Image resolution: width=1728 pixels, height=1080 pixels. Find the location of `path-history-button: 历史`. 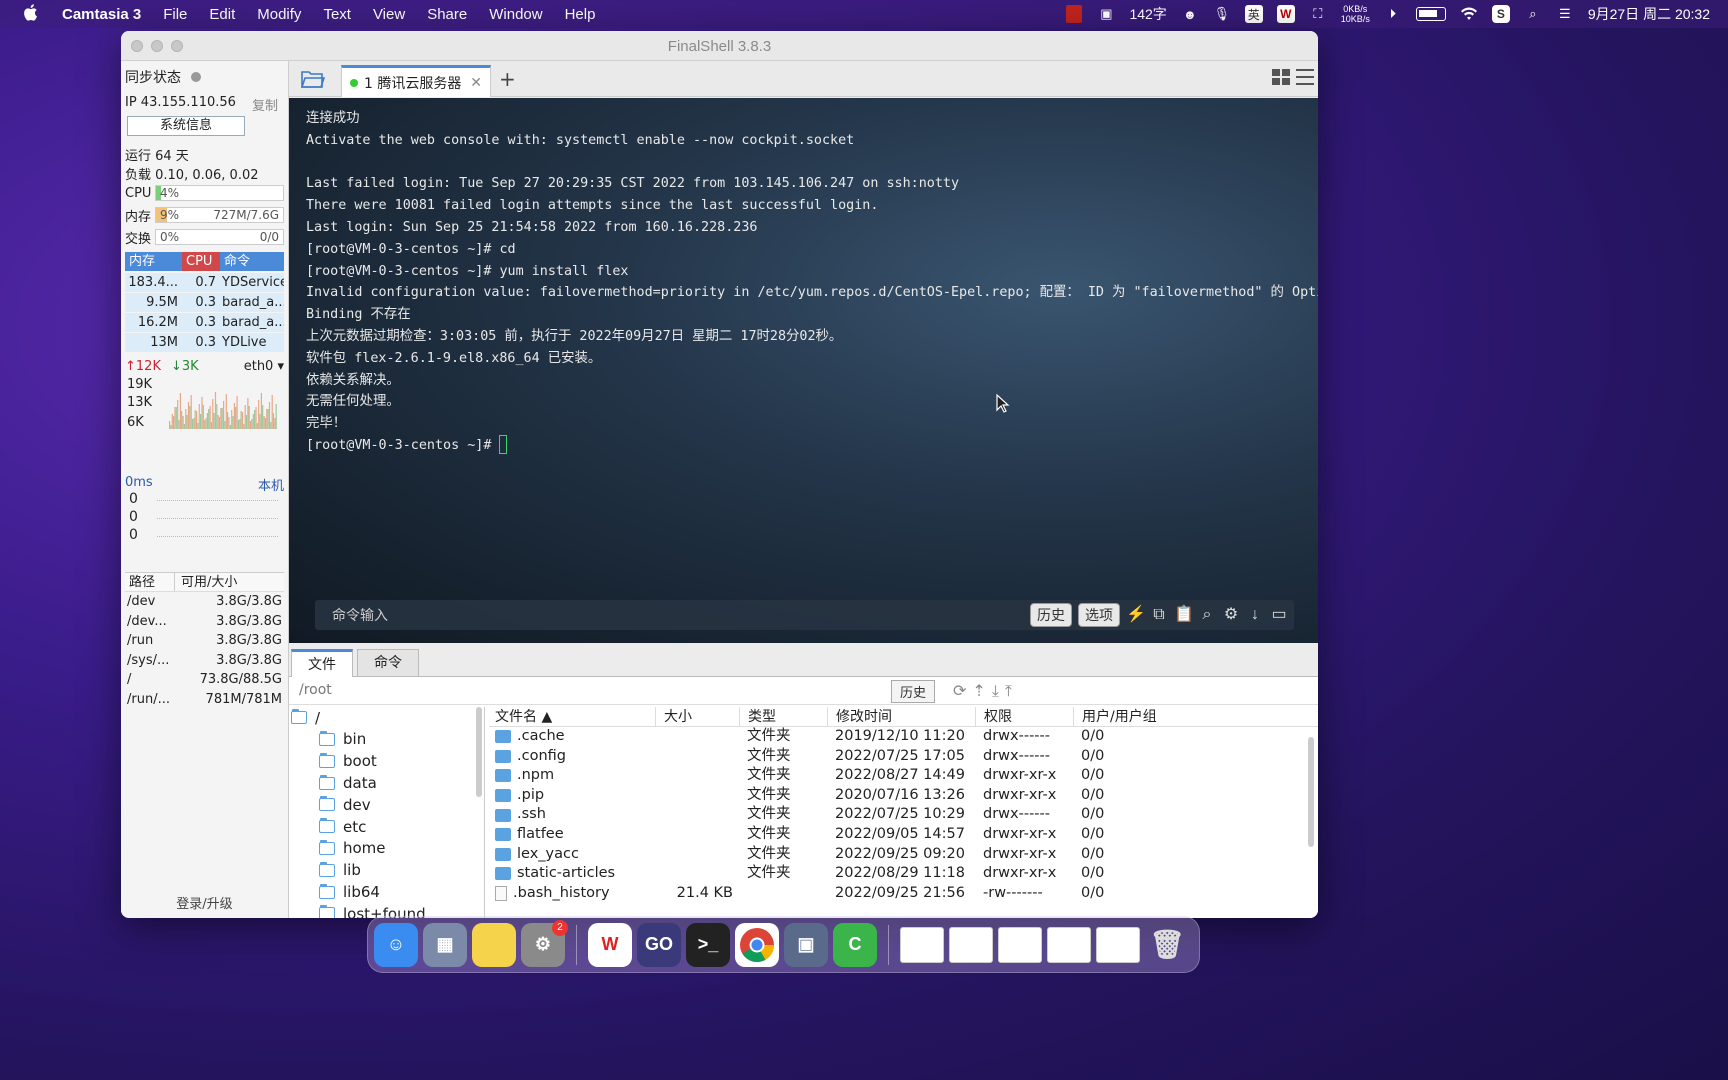

path-history-button: 历史 is located at coordinates (913, 691).